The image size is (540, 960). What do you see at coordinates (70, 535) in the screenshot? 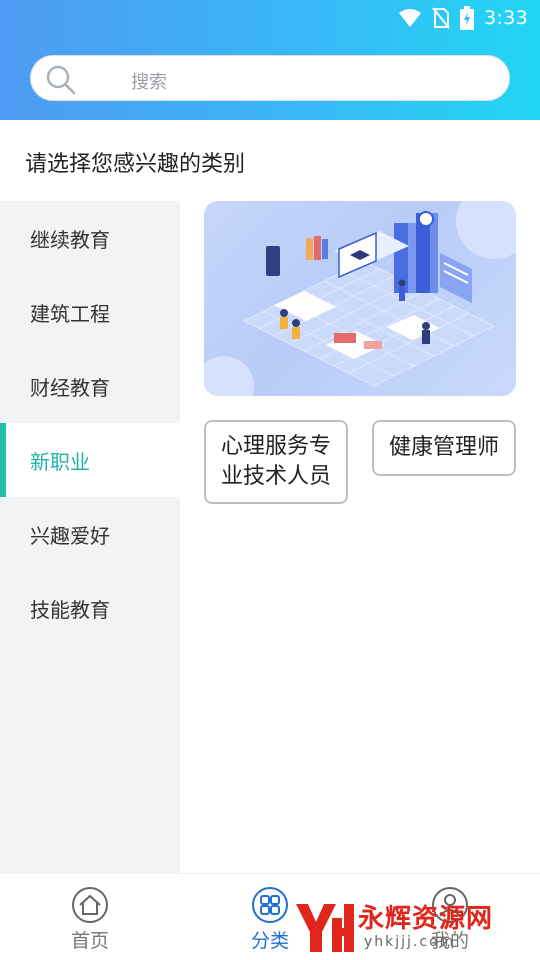
I see `sidebar-item-label: 兴趣爱好` at bounding box center [70, 535].